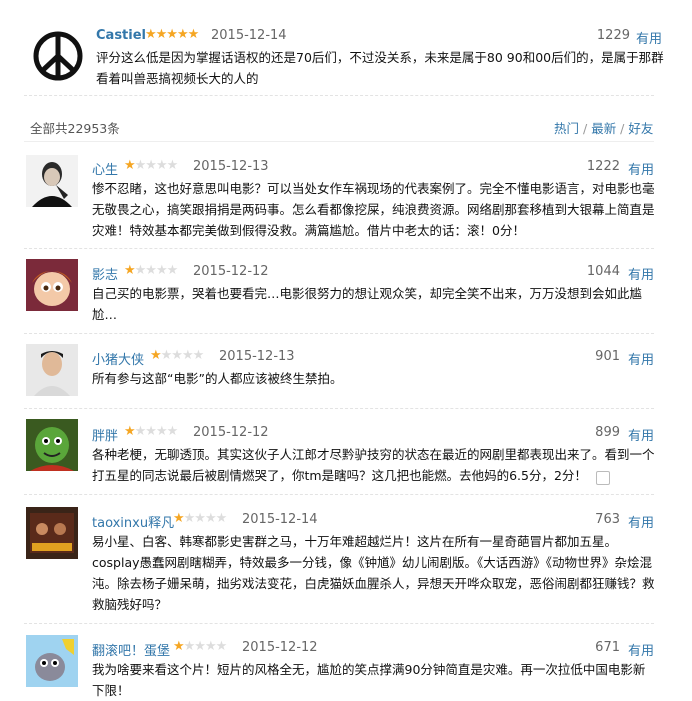  I want to click on sort-friends-link: 好友, so click(640, 128).